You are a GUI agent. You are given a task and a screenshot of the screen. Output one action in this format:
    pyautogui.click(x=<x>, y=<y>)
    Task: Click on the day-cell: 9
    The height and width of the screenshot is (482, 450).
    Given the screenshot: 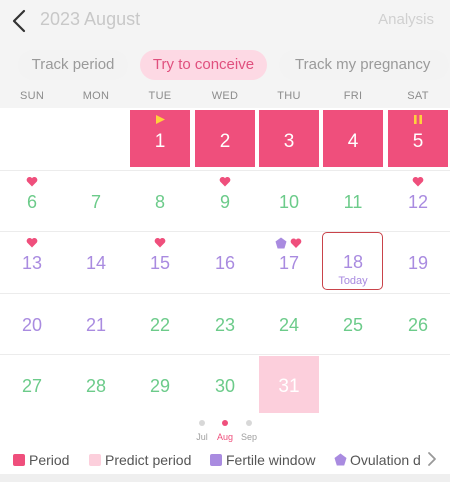 What is the action you would take?
    pyautogui.click(x=225, y=201)
    